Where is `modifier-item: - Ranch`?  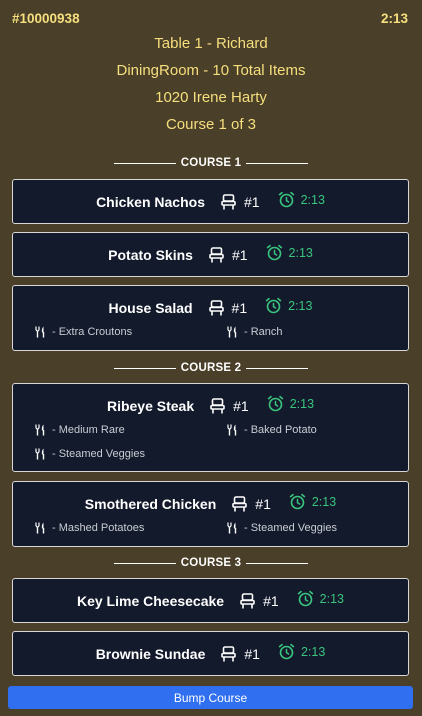
modifier-item: - Ranch is located at coordinates (316, 332).